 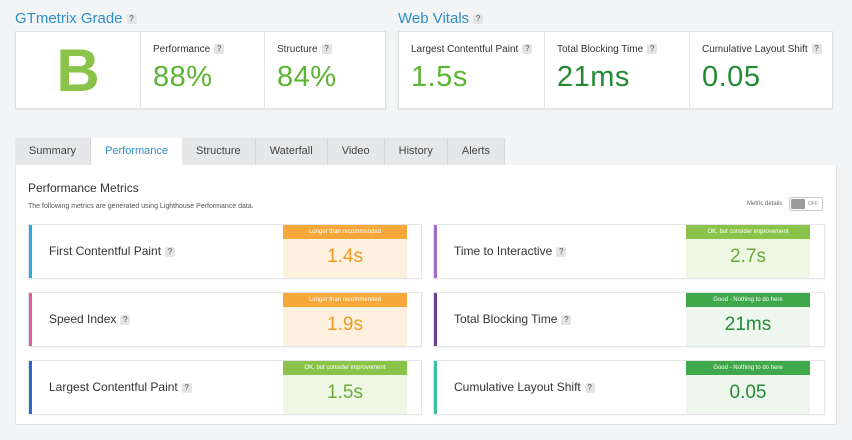 What do you see at coordinates (307, 77) in the screenshot?
I see `structure-value: 84%` at bounding box center [307, 77].